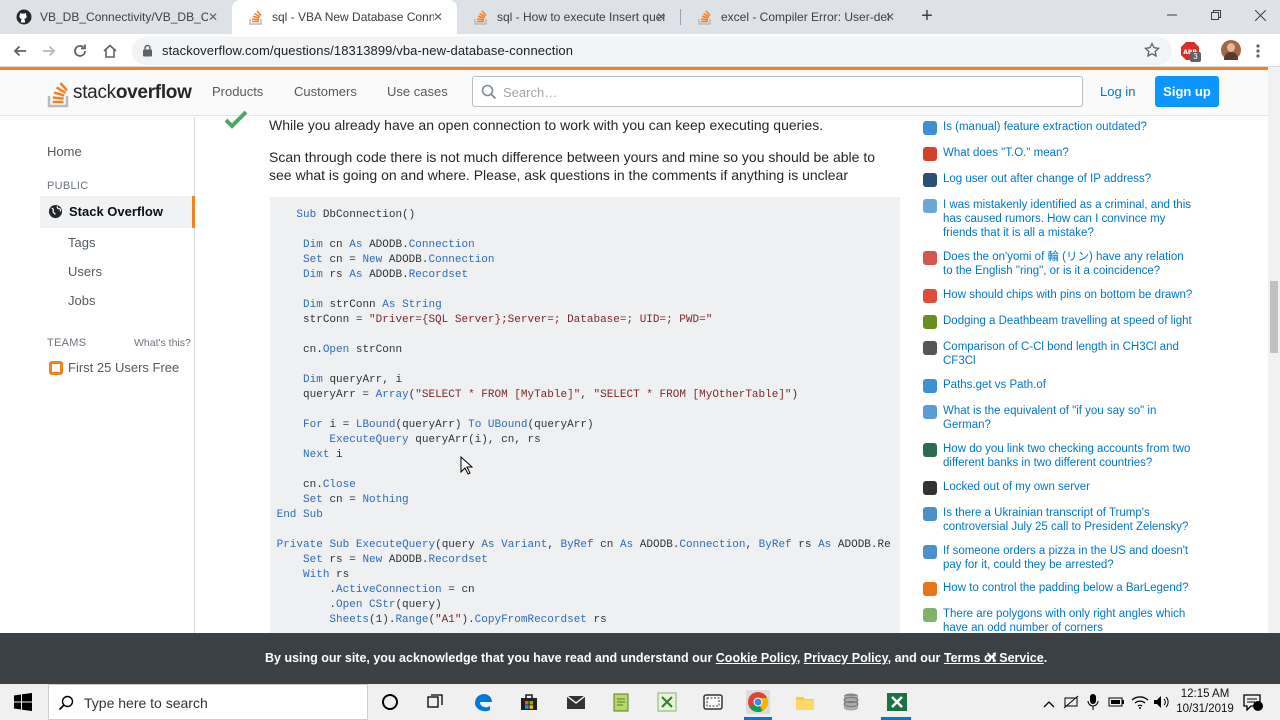 This screenshot has width=1280, height=720. I want to click on sidebar-item-stackoverflow: Stack Overflow, so click(117, 212).